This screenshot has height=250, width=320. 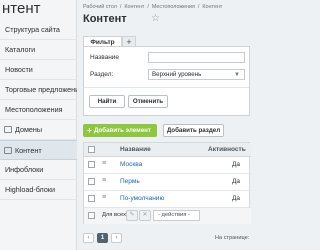 I want to click on sidebar-item-news: Новости, so click(x=38, y=70).